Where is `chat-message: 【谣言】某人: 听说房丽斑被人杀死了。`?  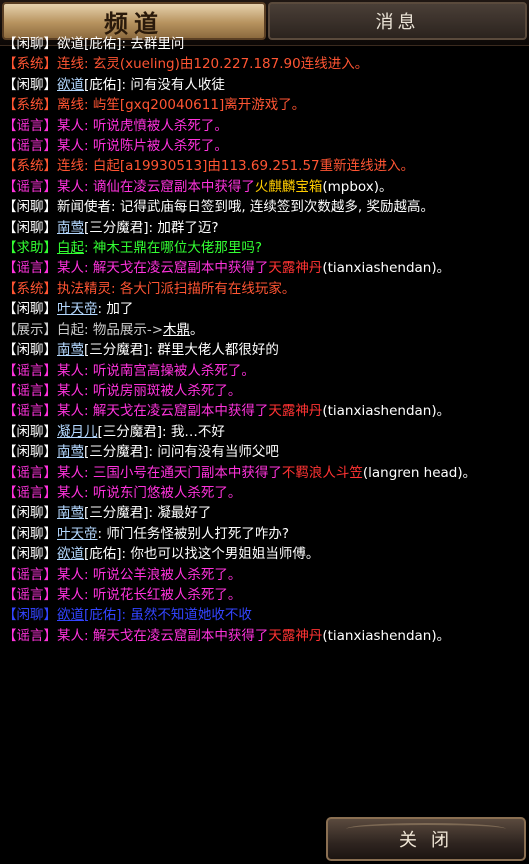 chat-message: 【谣言】某人: 听说房丽斑被人杀死了。 is located at coordinates (264, 391).